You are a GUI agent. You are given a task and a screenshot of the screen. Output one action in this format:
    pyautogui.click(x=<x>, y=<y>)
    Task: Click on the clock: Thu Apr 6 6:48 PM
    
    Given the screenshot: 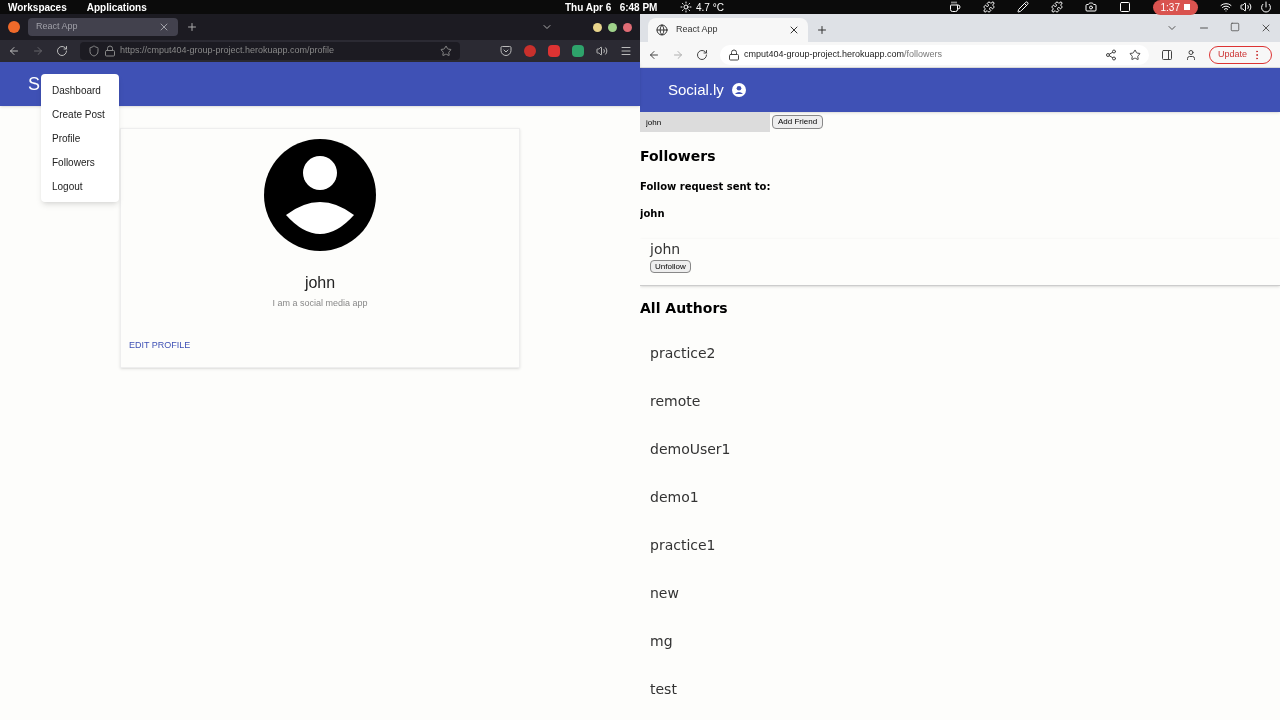 What is the action you would take?
    pyautogui.click(x=611, y=7)
    